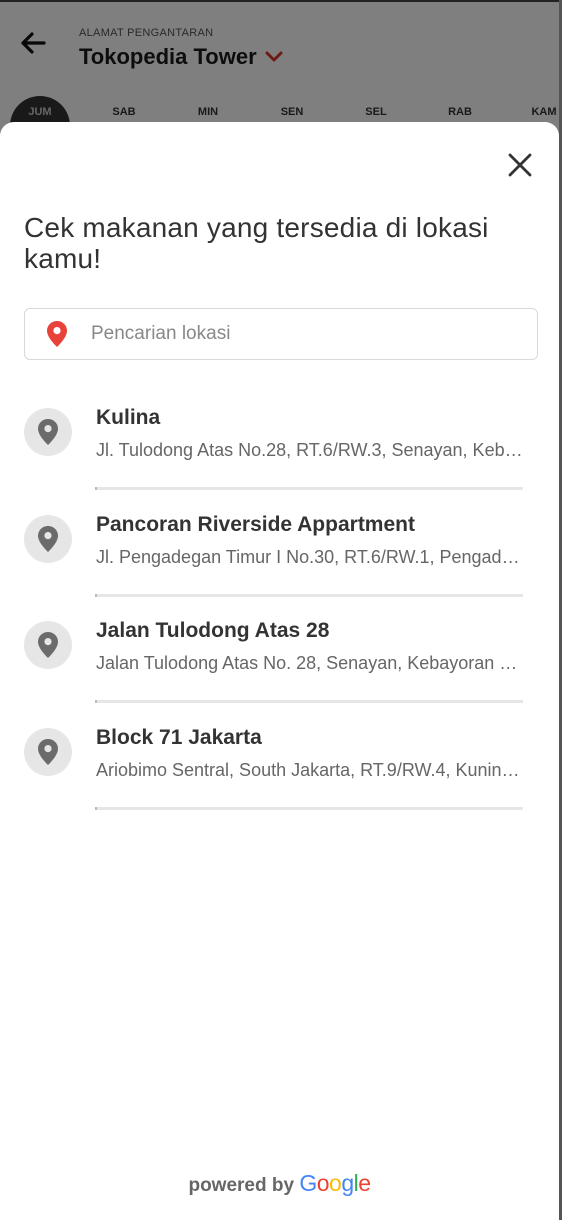  I want to click on location-search, so click(281, 334).